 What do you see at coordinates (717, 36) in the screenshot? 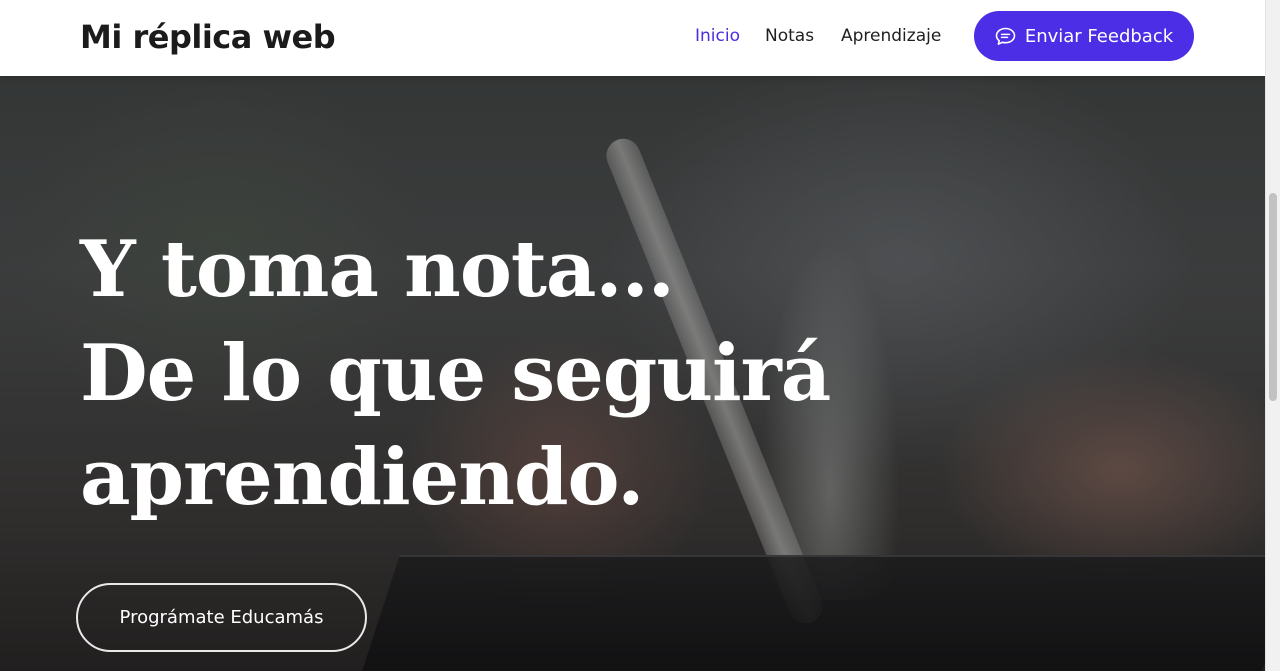
I see `nav-link-inicio: Inicio` at bounding box center [717, 36].